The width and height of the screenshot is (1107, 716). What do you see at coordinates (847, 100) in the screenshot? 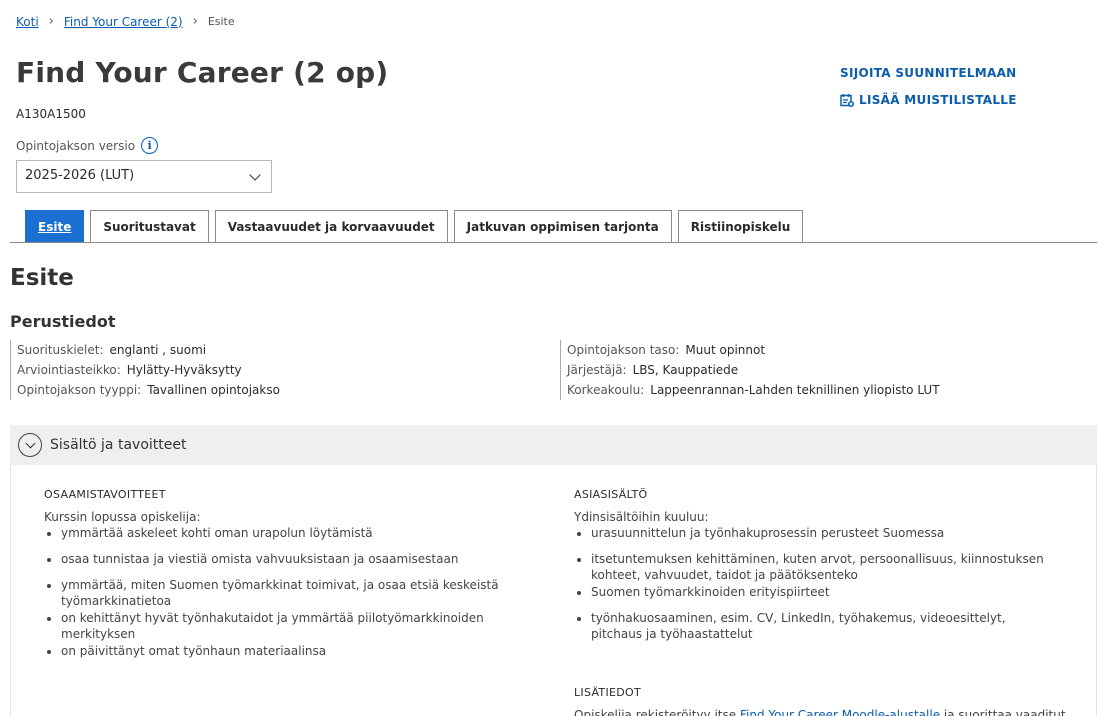
I see `calendar-add-icon` at bounding box center [847, 100].